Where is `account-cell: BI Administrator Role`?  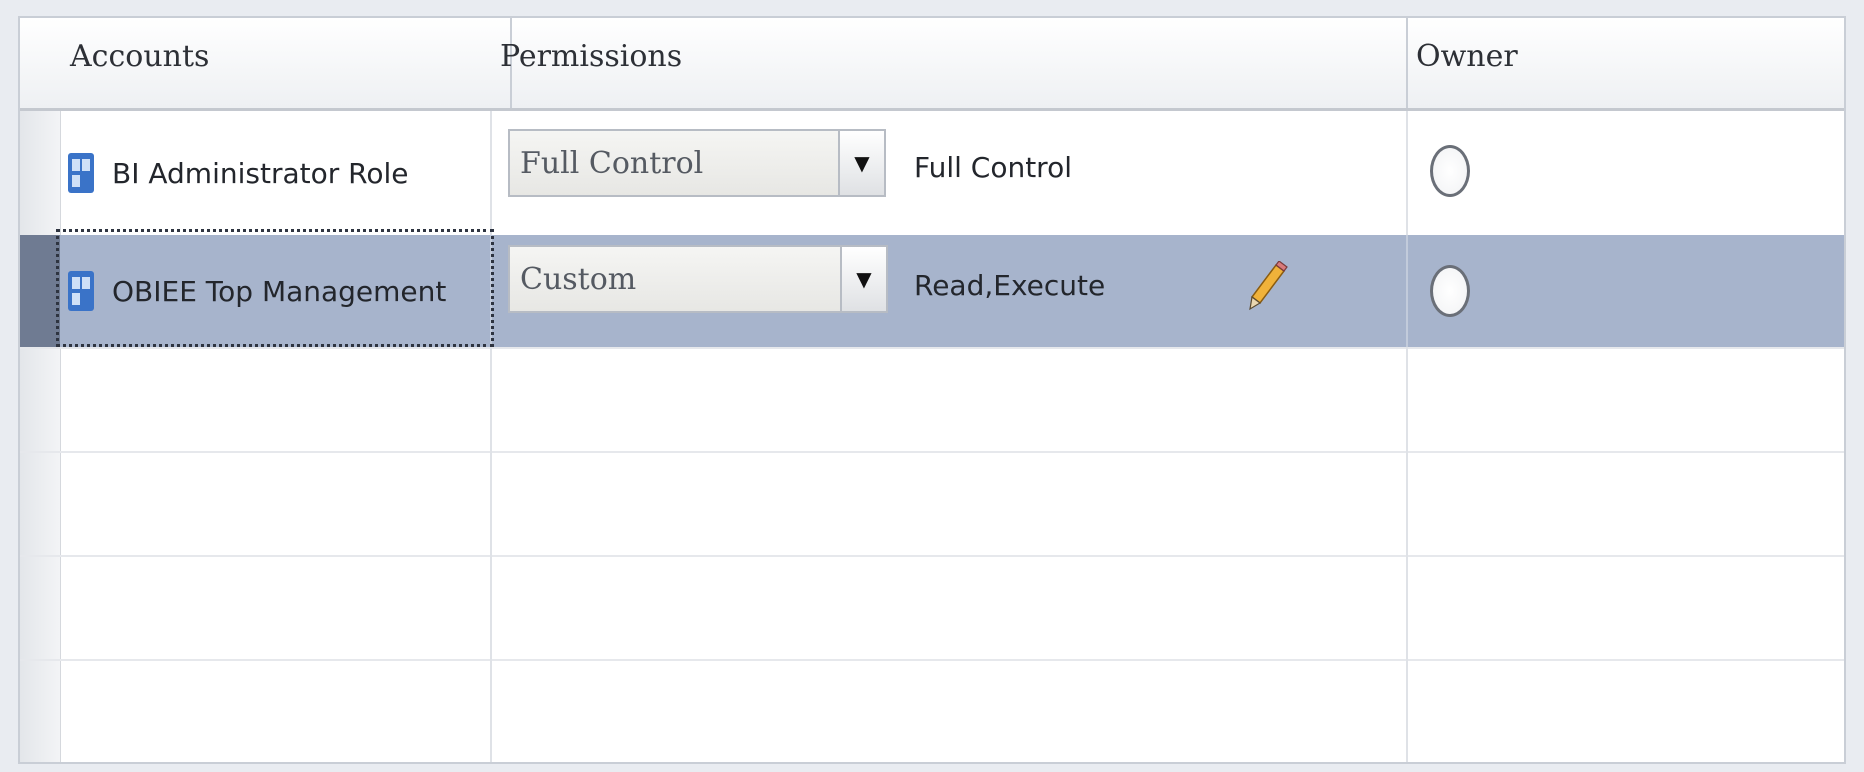 account-cell: BI Administrator Role is located at coordinates (277, 173).